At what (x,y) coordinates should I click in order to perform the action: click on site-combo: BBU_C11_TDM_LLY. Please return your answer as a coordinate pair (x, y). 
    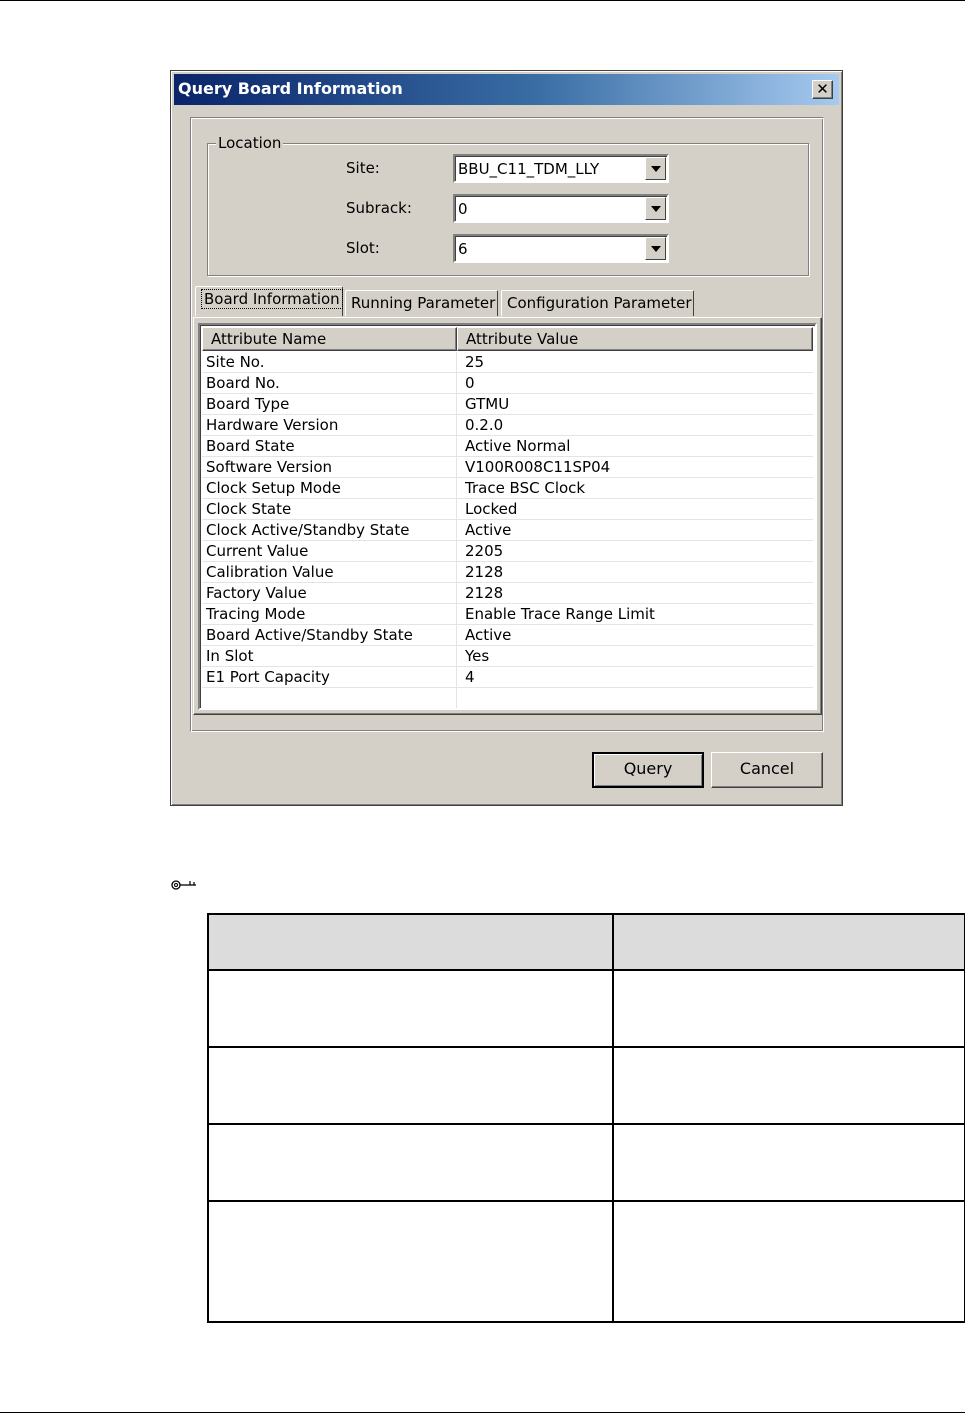
    Looking at the image, I should click on (561, 168).